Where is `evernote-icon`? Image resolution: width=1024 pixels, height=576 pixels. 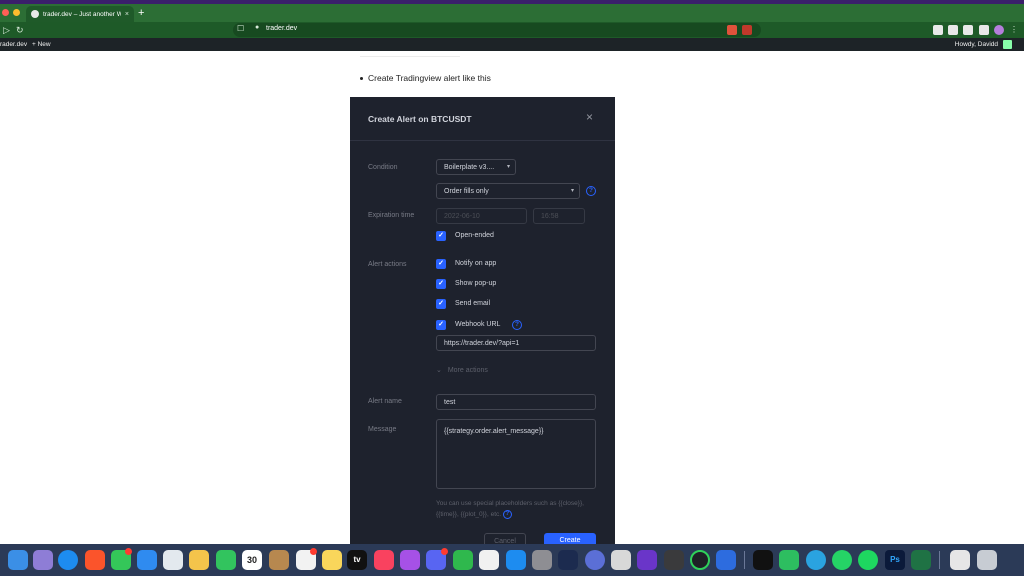
evernote-icon is located at coordinates (789, 560).